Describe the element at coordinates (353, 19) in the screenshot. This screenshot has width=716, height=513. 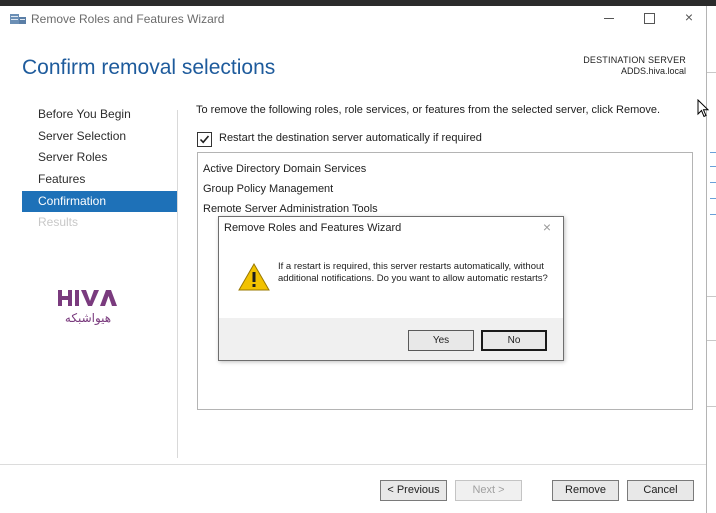
I see `title-bar: Remove Roles and Features Wizard ×` at that location.